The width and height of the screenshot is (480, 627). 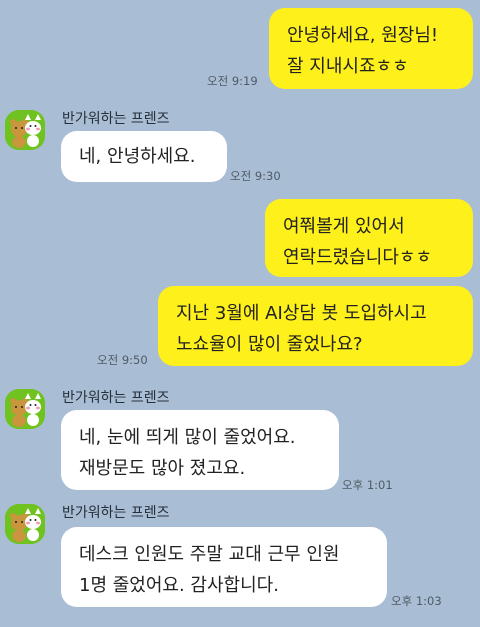 What do you see at coordinates (369, 238) in the screenshot?
I see `message-bubble-mine: 여쭤볼게 있어서 연락드렸습니다ㅎㅎ` at bounding box center [369, 238].